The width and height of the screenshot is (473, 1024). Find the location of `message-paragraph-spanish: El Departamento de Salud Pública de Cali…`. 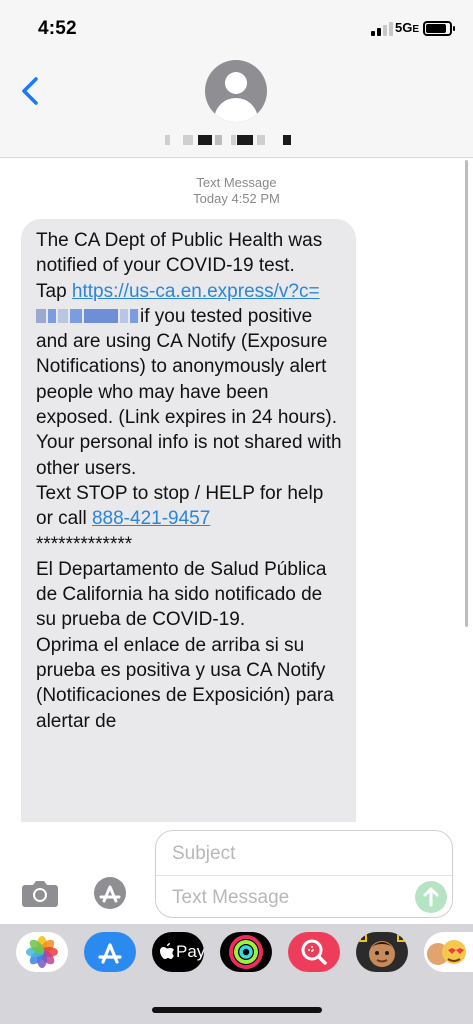

message-paragraph-spanish: El Departamento de Salud Pública de Cali… is located at coordinates (184, 594).